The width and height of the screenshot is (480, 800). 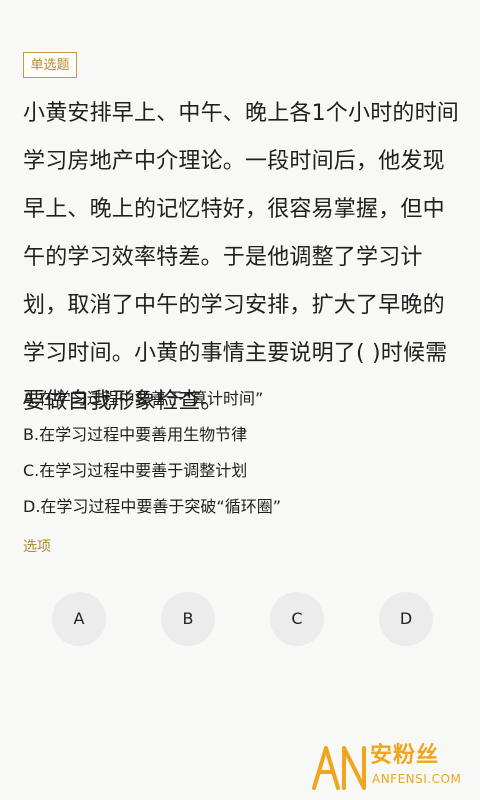 I want to click on watermark: 安粉丝 ANFENSI.COM, so click(x=388, y=767).